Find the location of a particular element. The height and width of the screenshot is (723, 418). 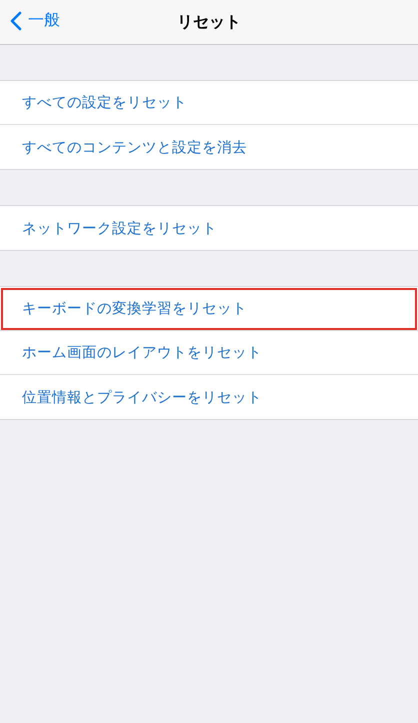

back-button: 一般 is located at coordinates (35, 20).